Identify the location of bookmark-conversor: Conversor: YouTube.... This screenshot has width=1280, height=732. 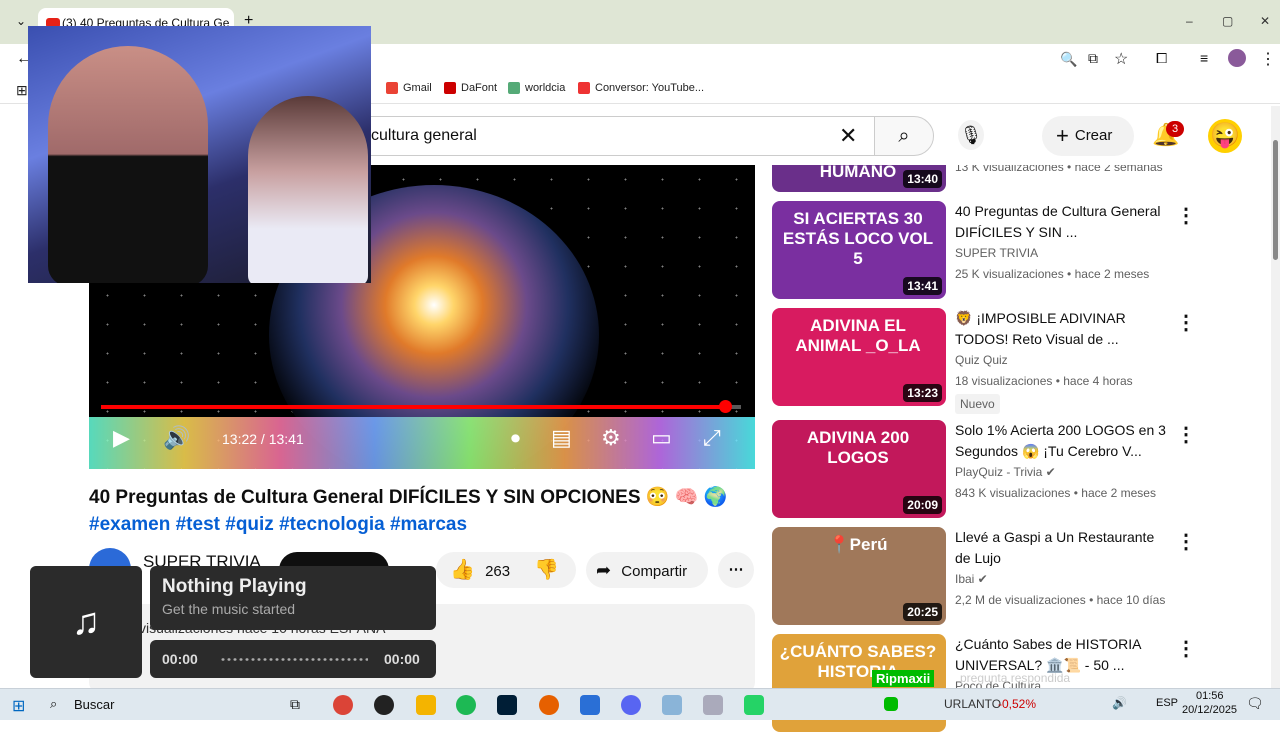
(641, 88).